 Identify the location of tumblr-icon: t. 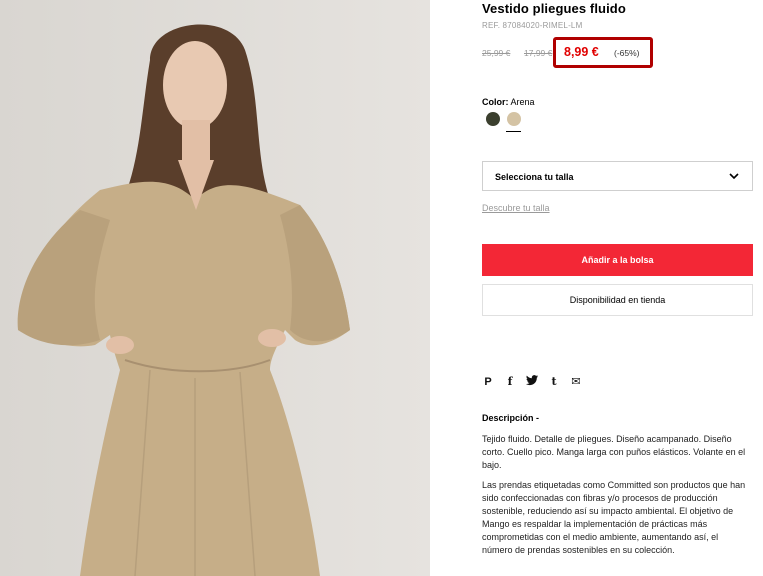
(554, 382).